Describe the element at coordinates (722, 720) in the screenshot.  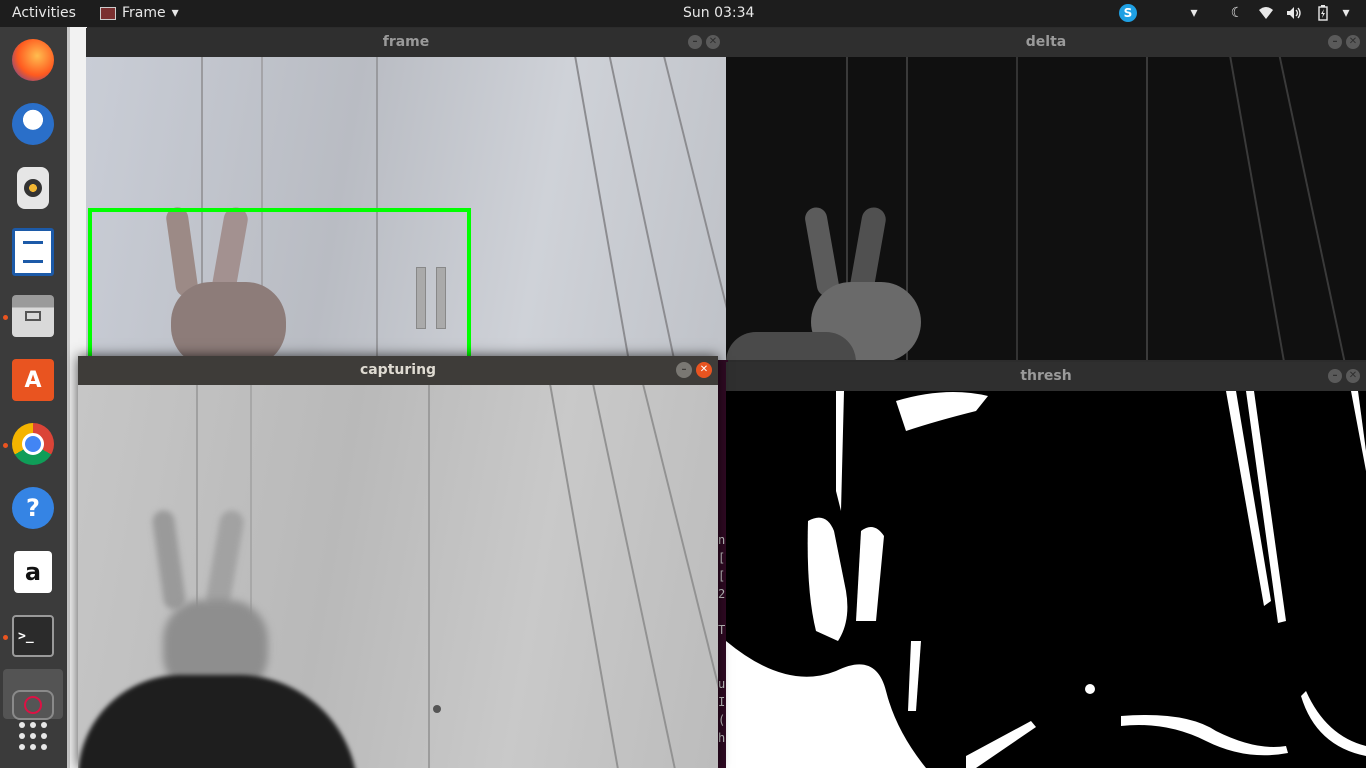
I see `terminal-line: (` at that location.